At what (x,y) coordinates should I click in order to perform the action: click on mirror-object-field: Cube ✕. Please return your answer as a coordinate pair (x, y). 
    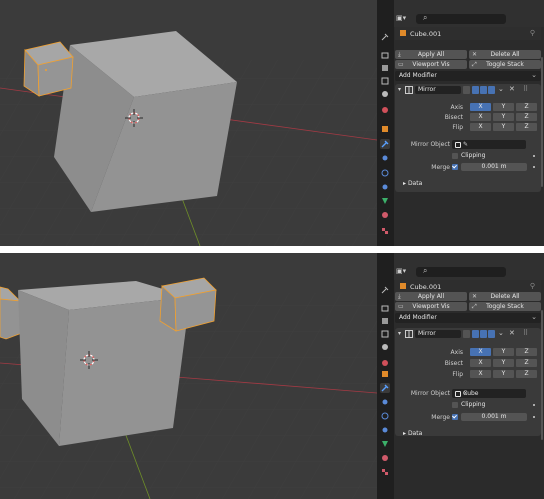
    Looking at the image, I should click on (489, 393).